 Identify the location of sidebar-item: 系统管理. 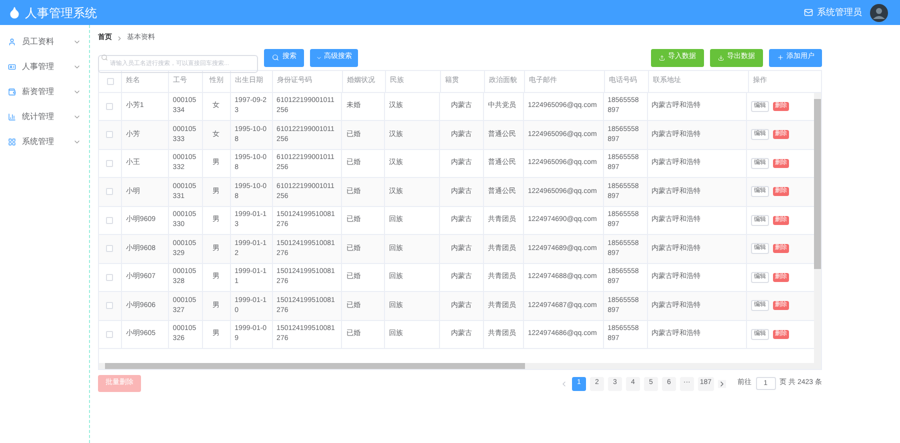
(44, 141).